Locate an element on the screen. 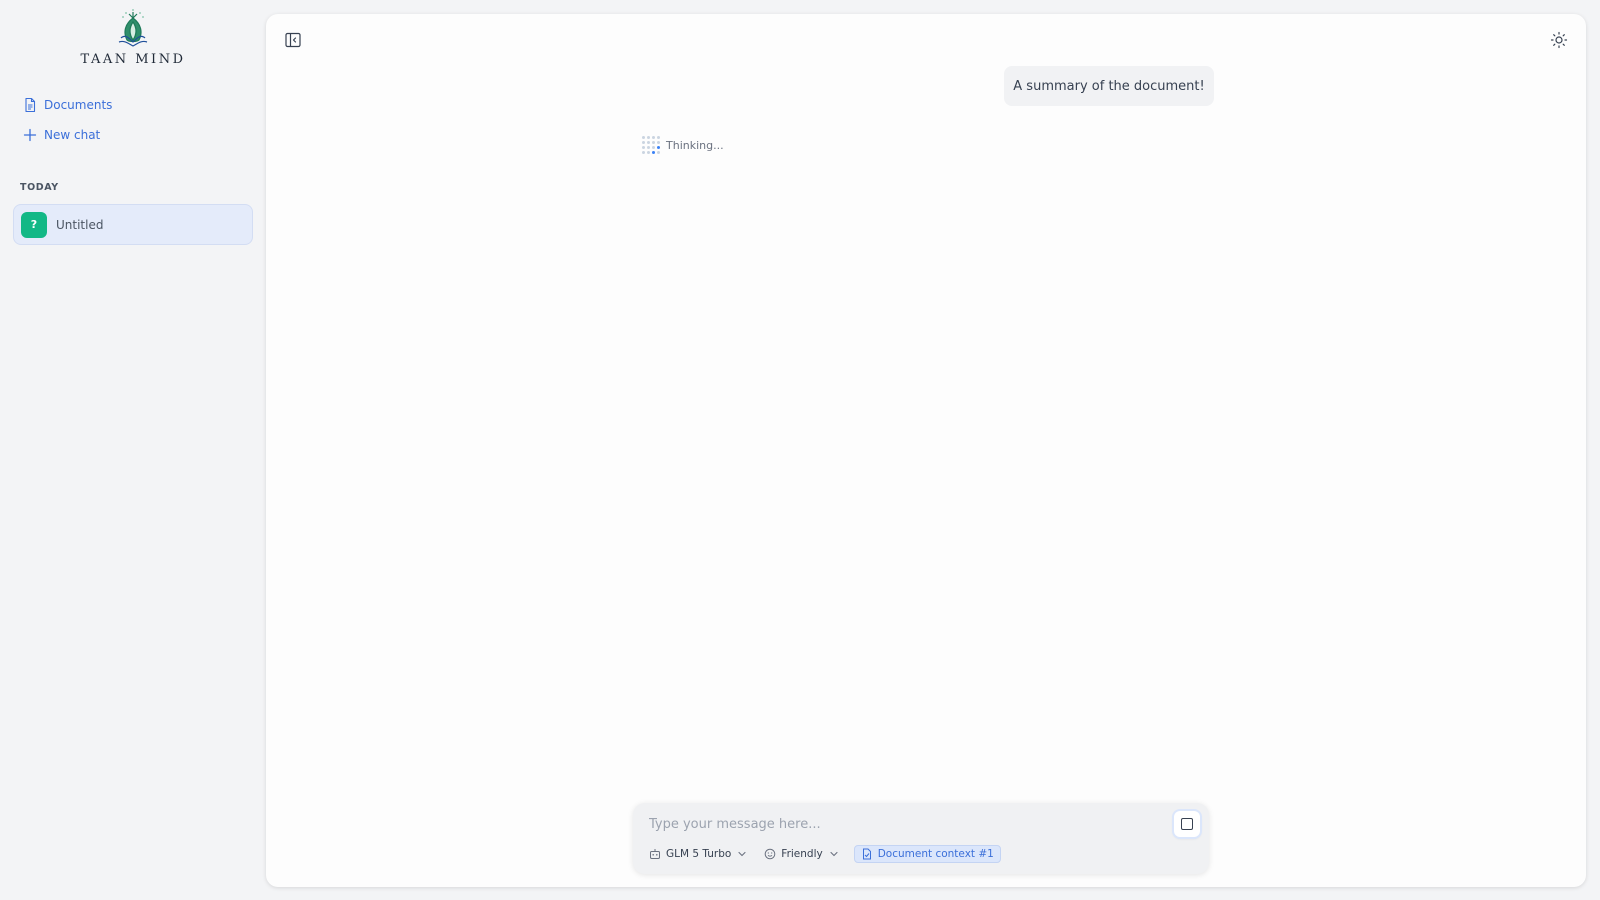 The height and width of the screenshot is (900, 1600). composer-options: GLM 5 Turbo Friendly Document context #1 is located at coordinates (825, 854).